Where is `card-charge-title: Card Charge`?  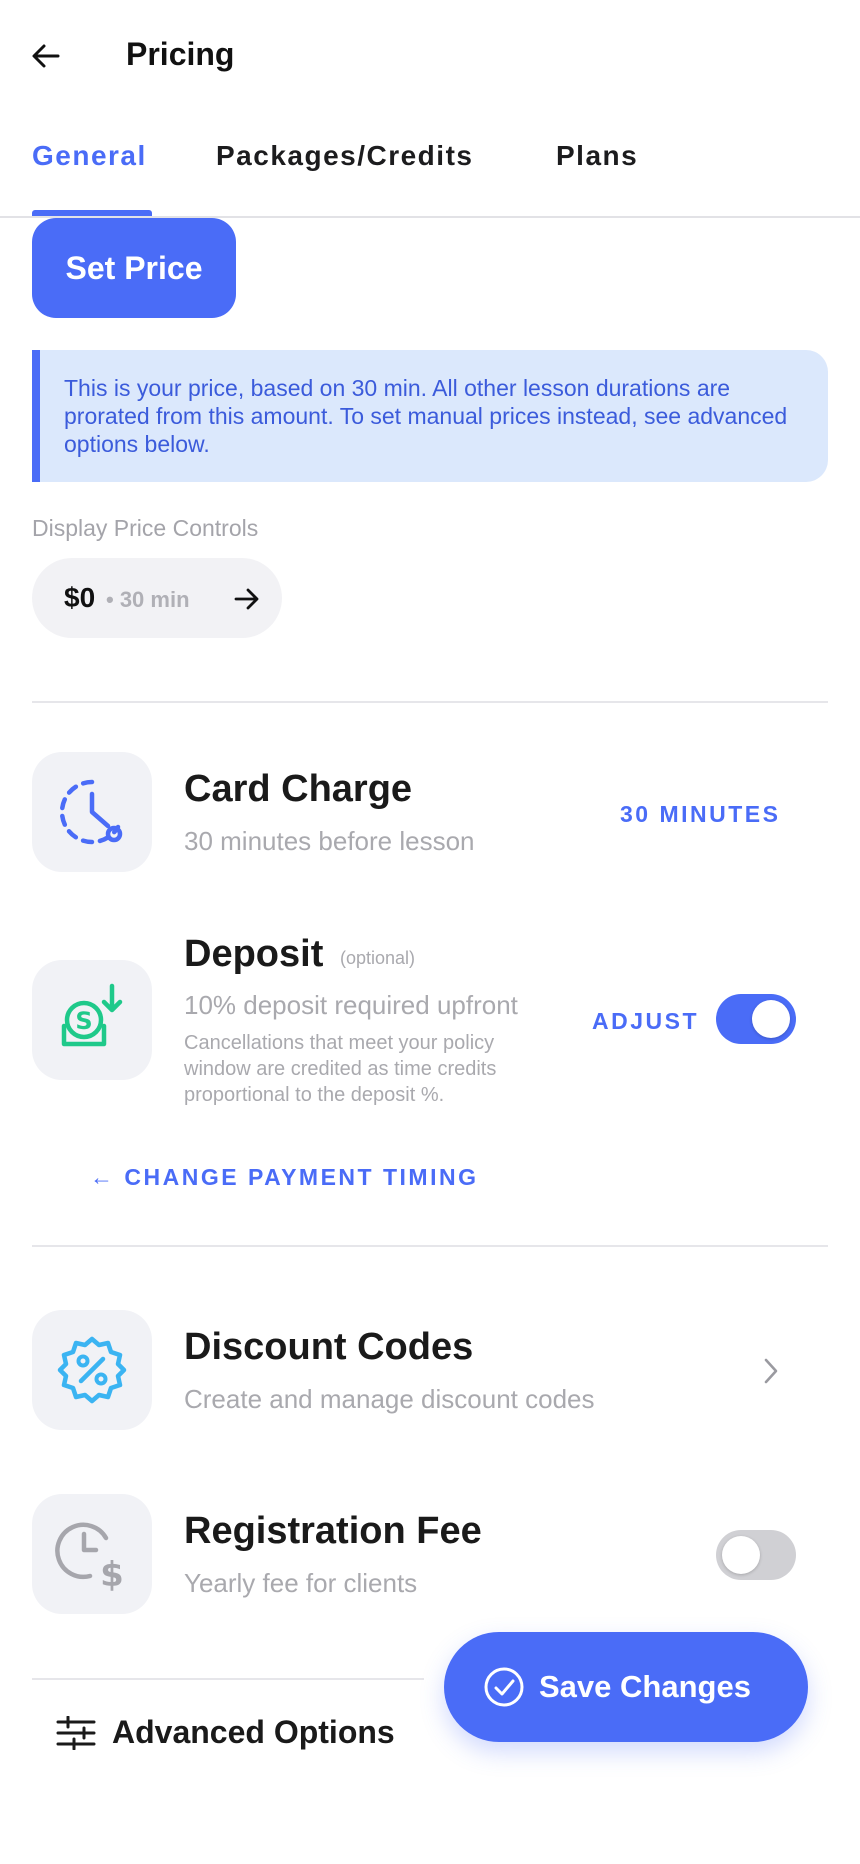 card-charge-title: Card Charge is located at coordinates (298, 789).